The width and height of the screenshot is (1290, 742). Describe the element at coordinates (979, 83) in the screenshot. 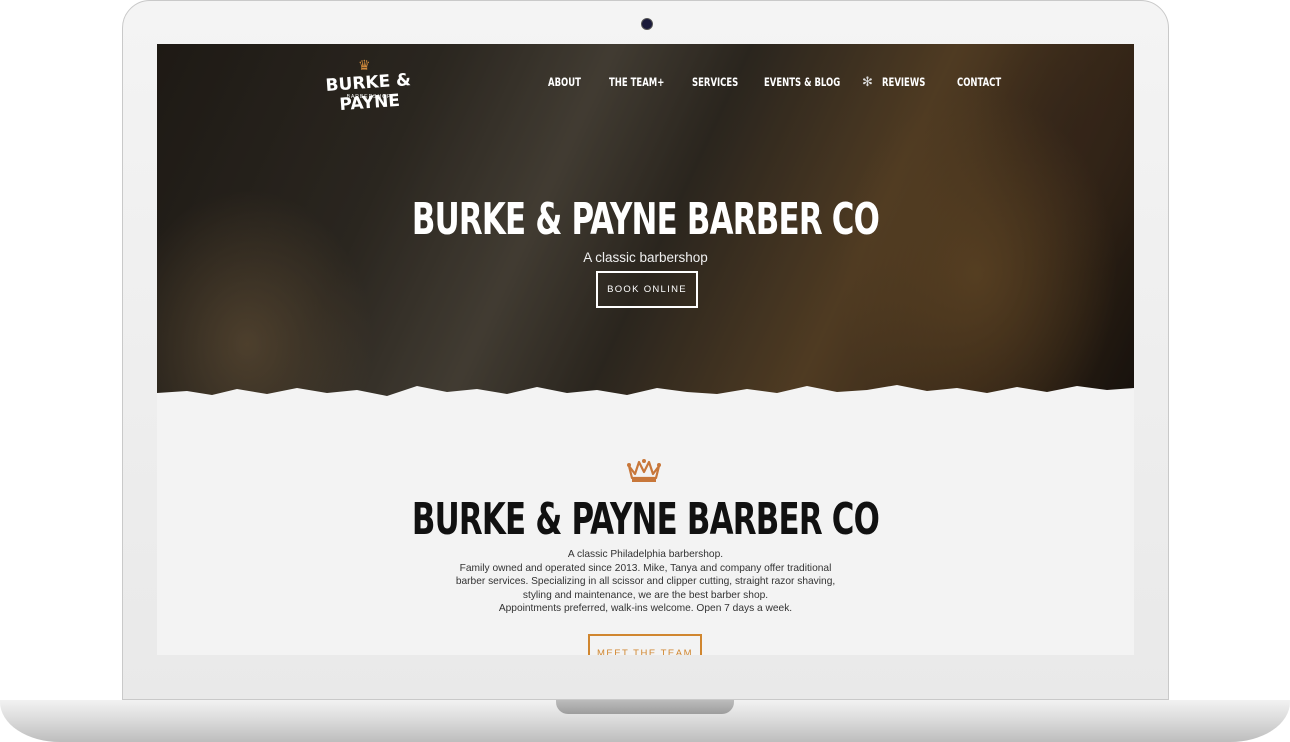

I see `nav-item-contact: CONTACT` at that location.